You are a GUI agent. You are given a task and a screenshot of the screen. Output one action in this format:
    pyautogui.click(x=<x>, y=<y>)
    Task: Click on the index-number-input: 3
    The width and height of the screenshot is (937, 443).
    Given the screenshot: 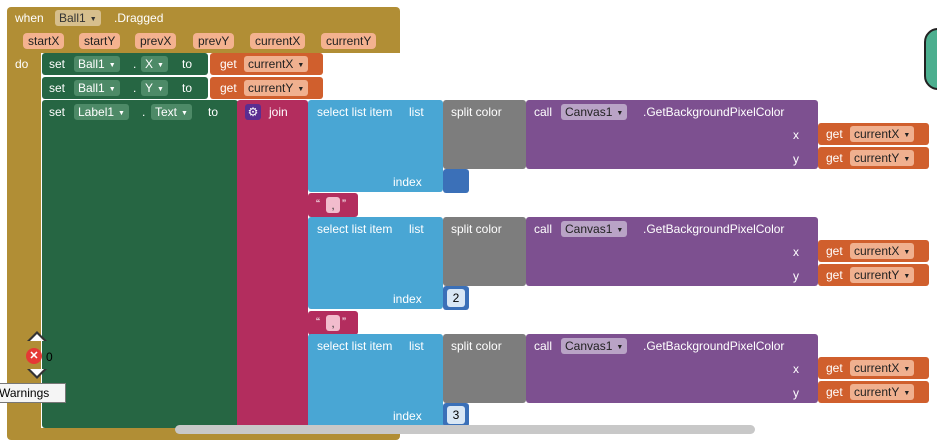 What is the action you would take?
    pyautogui.click(x=456, y=415)
    